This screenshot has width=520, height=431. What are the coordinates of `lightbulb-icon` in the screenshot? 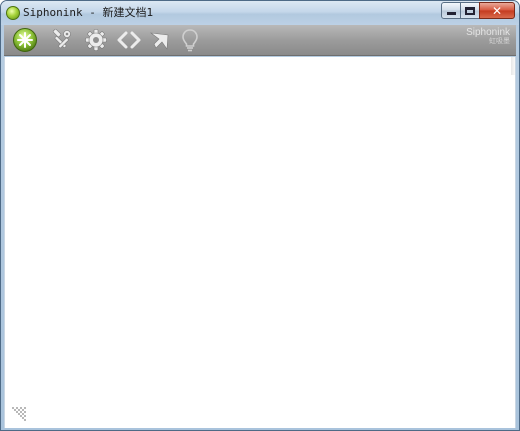 It's located at (190, 40).